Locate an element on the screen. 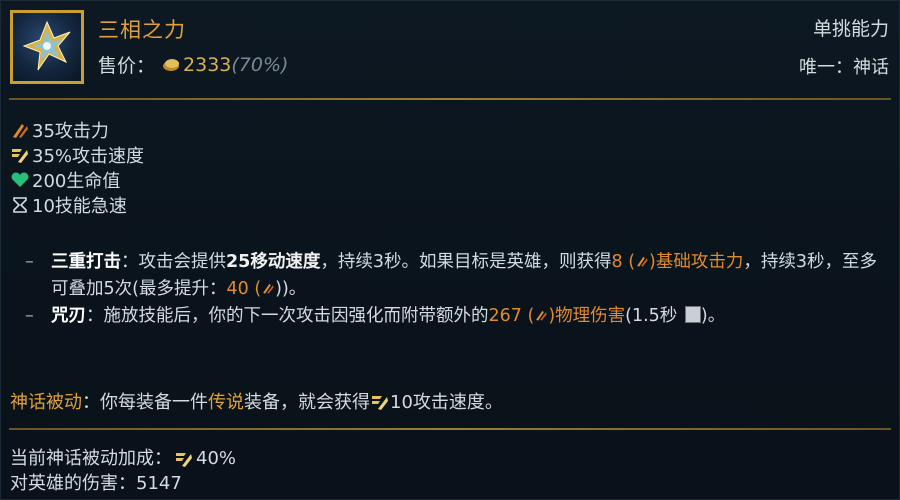 The width and height of the screenshot is (900, 500). mythic-bonus-row: 当前神话被动加成： 40% is located at coordinates (123, 458).